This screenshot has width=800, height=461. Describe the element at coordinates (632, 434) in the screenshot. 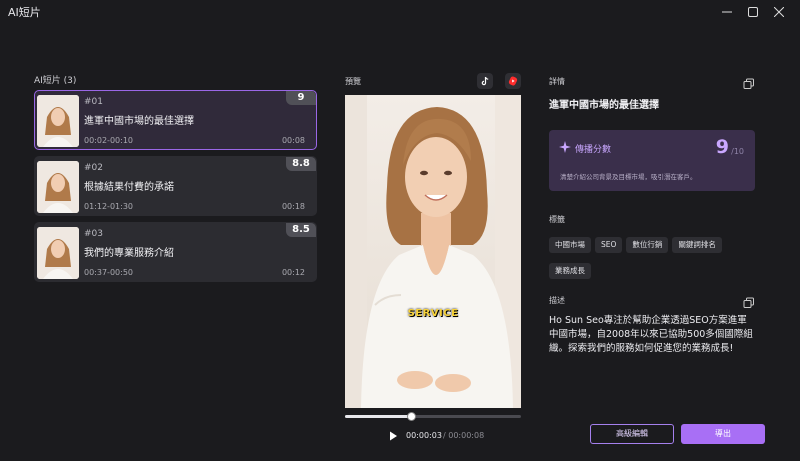

I see `advanced-edit-button: 高級編輯` at that location.